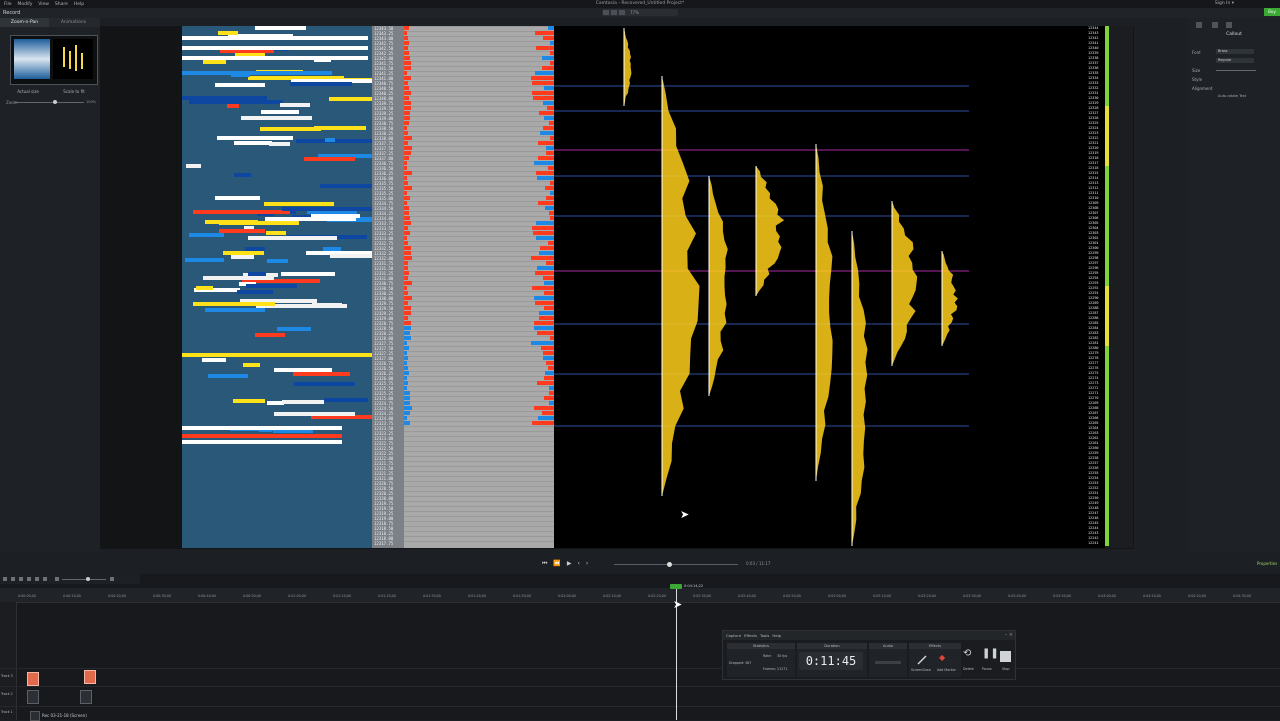 The height and width of the screenshot is (721, 1280). Describe the element at coordinates (1267, 563) in the screenshot. I see `properties-toggle-button: Properties` at that location.